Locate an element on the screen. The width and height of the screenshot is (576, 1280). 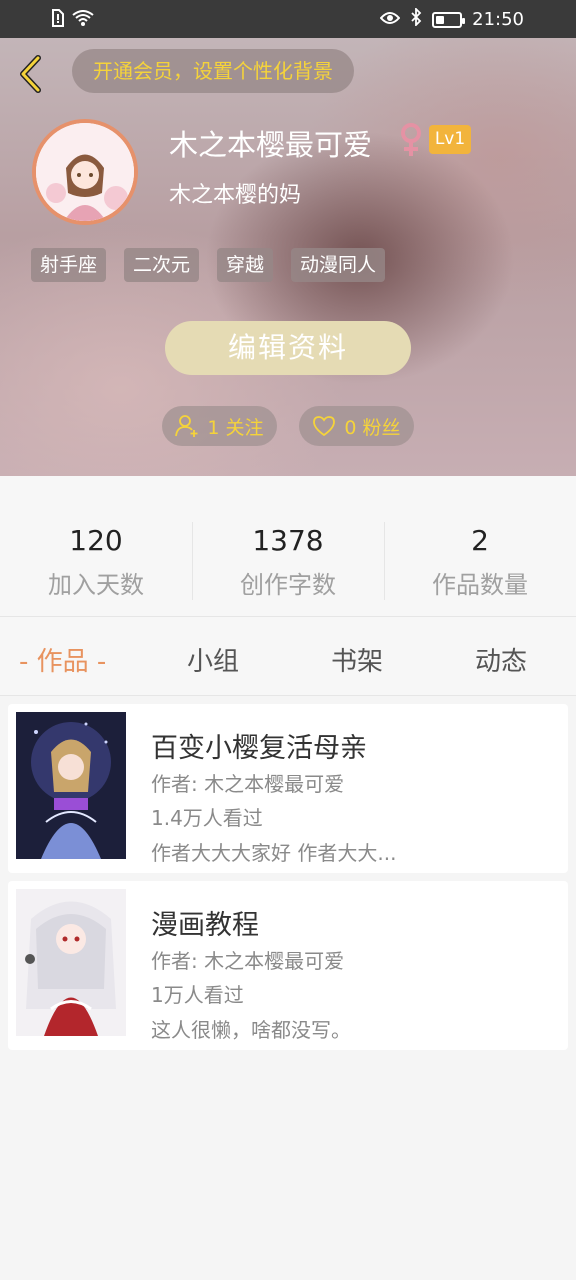
battery-fill is located at coordinates (440, 19).